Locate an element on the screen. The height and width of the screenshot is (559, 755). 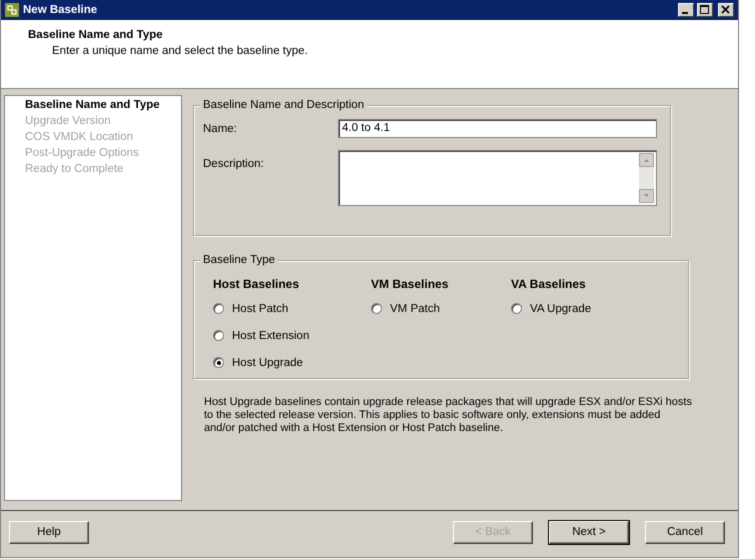
group-title: Baseline Name and Description is located at coordinates (284, 105).